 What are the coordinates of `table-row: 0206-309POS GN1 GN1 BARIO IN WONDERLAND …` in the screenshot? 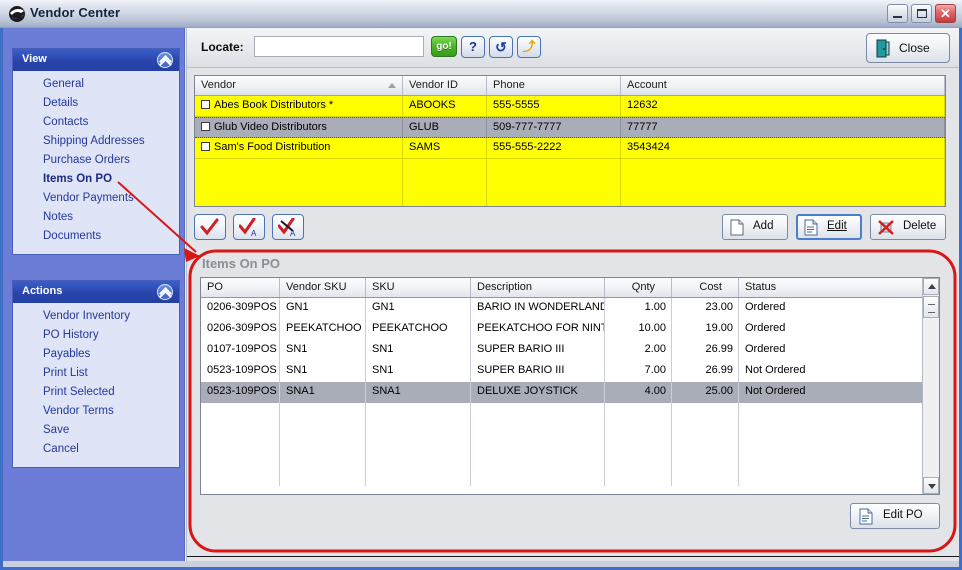 It's located at (570, 308).